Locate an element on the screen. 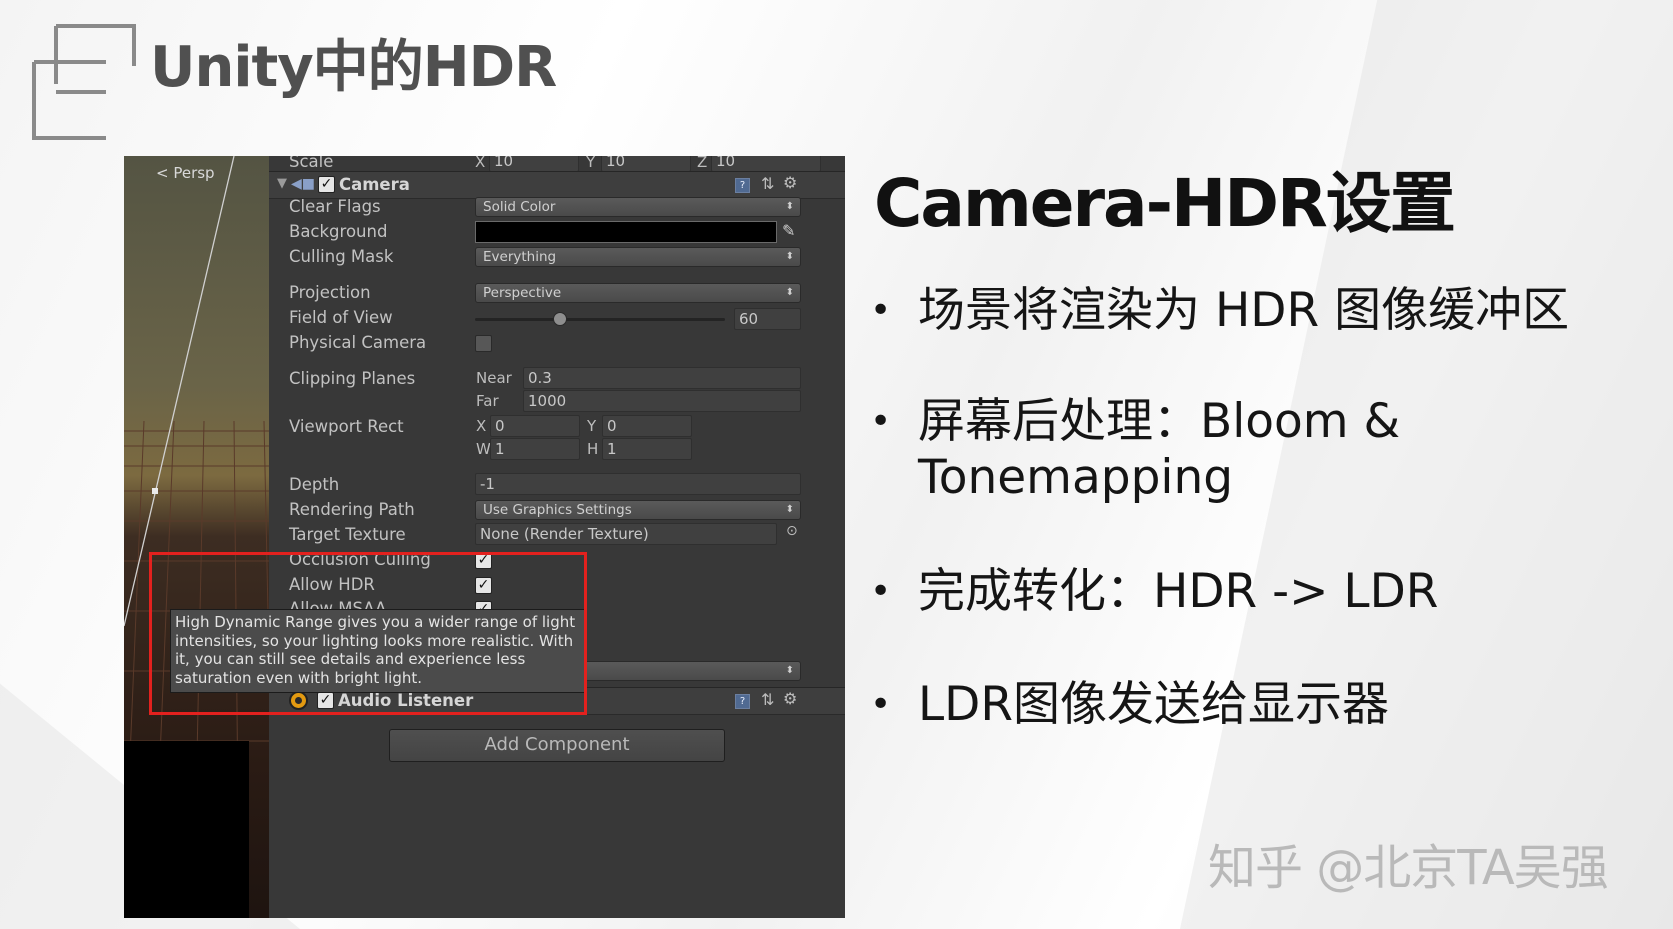 The image size is (1673, 929). persp-label: < Persp is located at coordinates (185, 173).